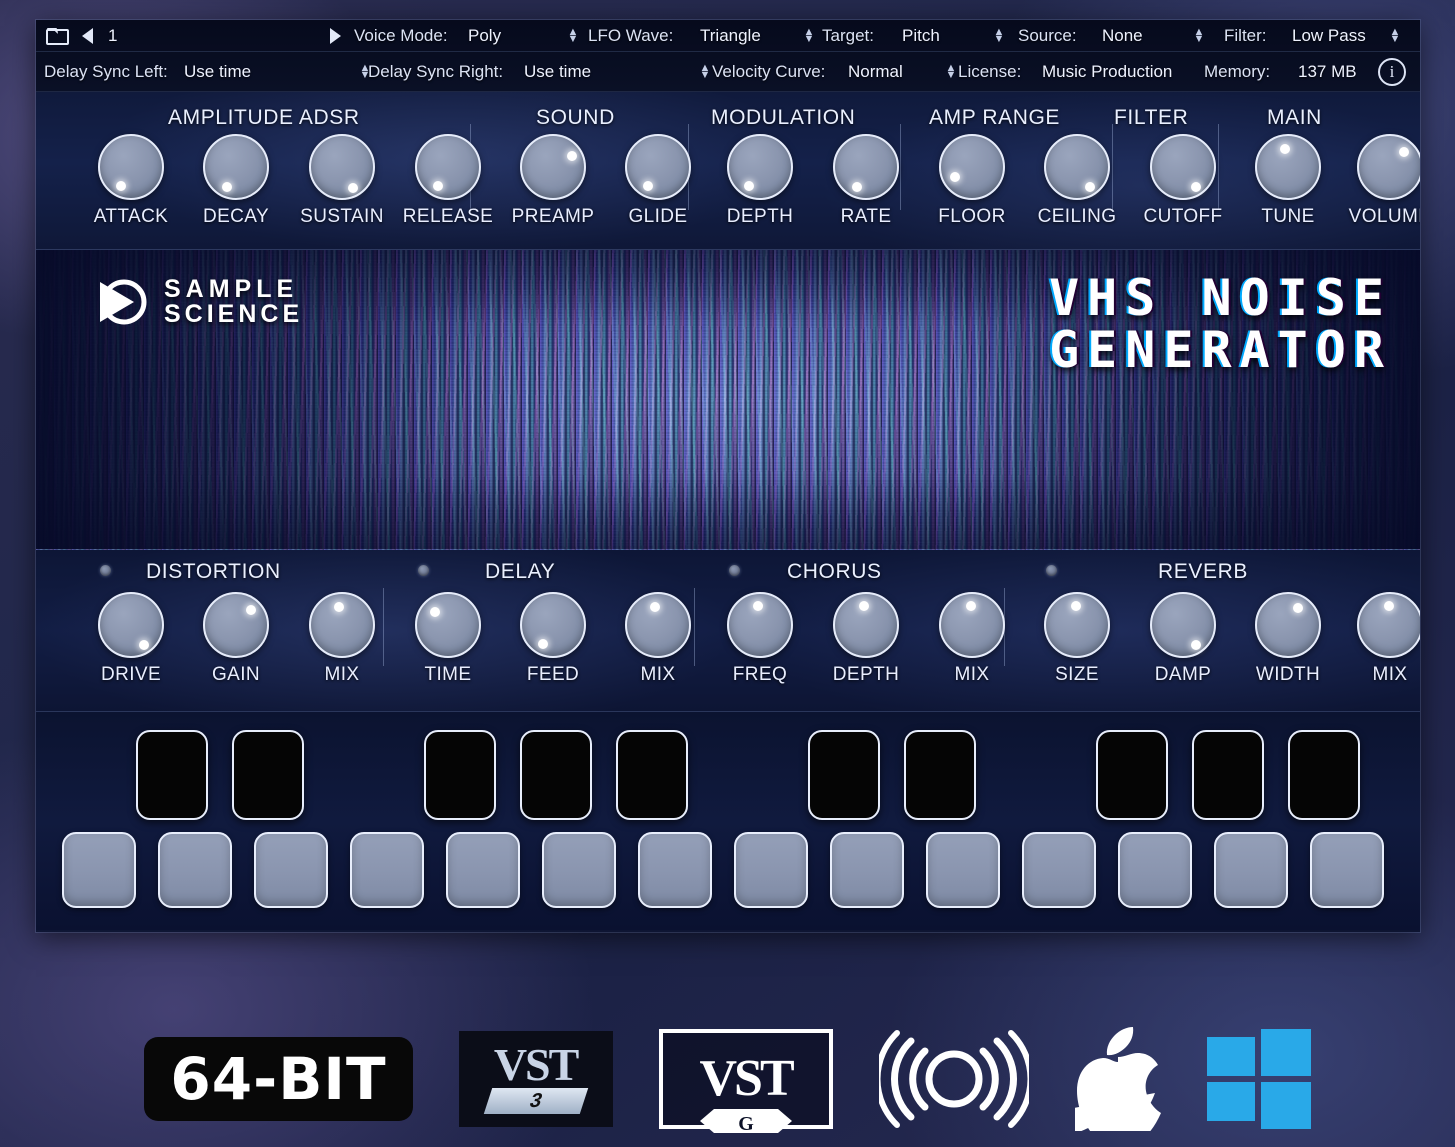  I want to click on fx-knob-mix-8: MIX, so click(972, 638).